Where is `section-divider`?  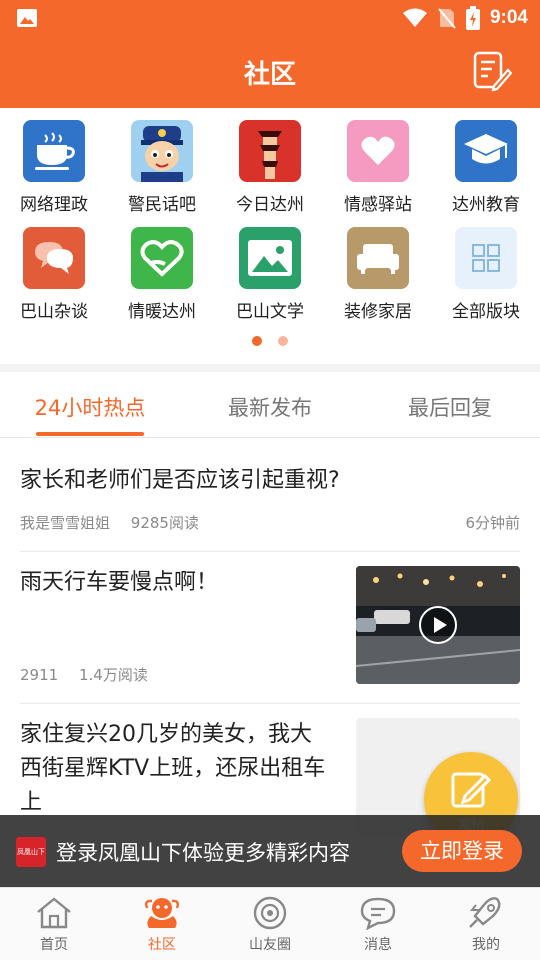
section-divider is located at coordinates (270, 368).